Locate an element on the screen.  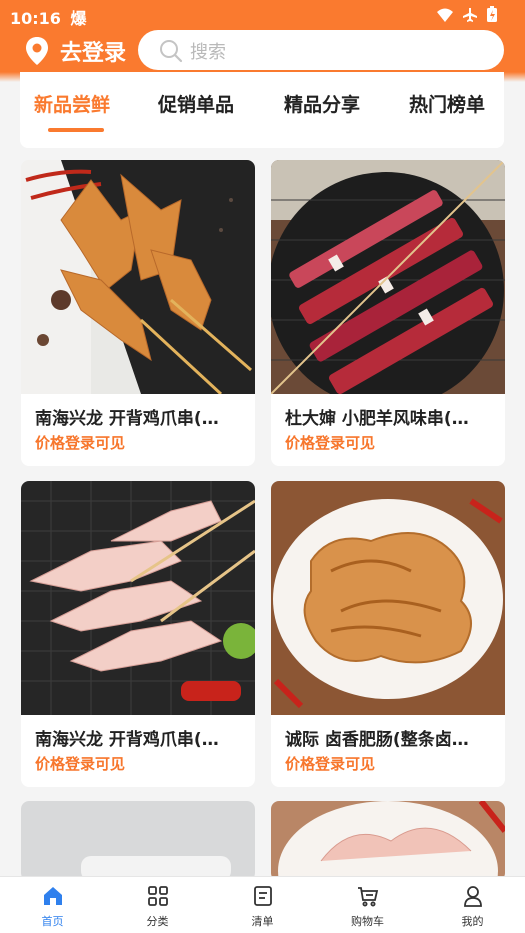
login-link: 去登录 is located at coordinates (93, 51).